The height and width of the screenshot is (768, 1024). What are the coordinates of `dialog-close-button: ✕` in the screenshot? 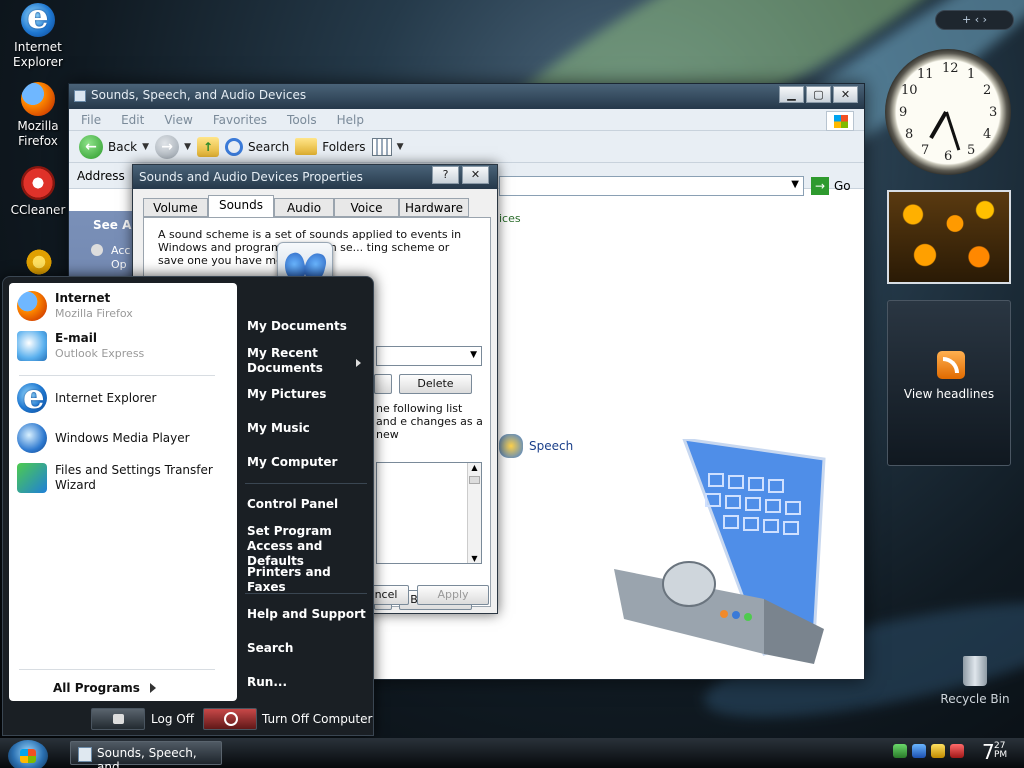 It's located at (475, 175).